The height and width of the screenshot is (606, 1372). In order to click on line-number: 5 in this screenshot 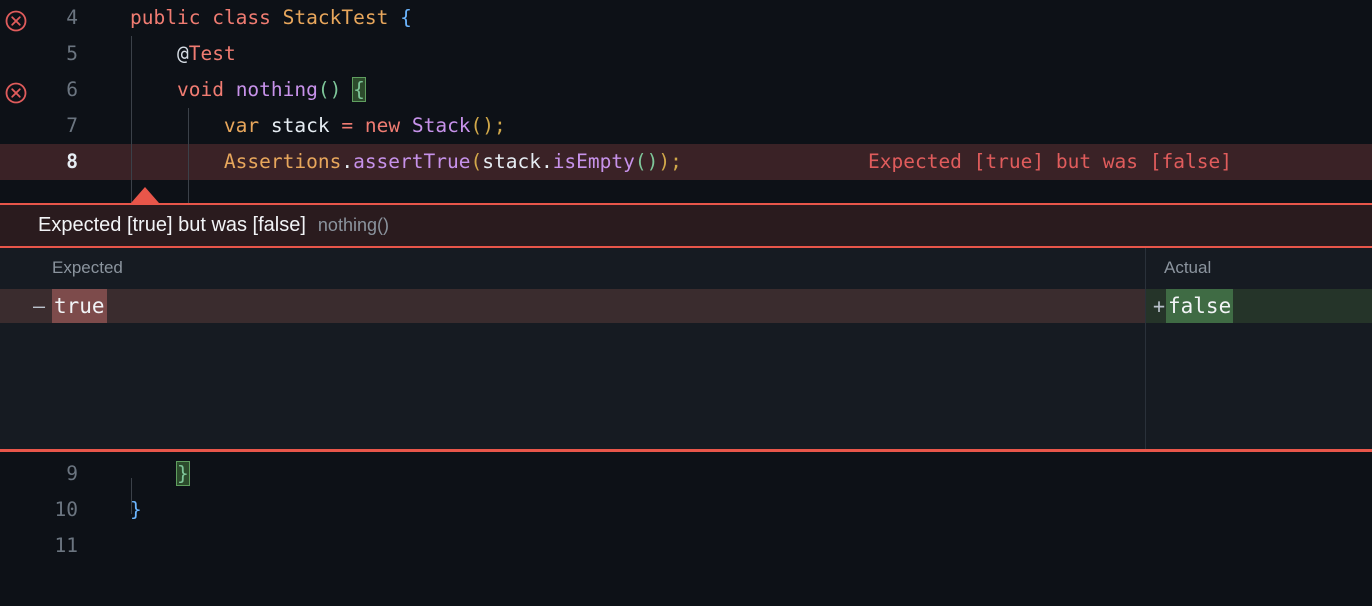, I will do `click(72, 53)`.